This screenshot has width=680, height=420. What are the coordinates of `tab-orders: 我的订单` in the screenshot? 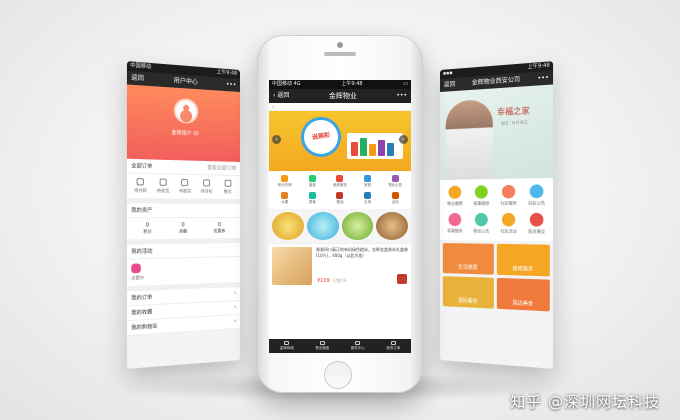 It's located at (394, 346).